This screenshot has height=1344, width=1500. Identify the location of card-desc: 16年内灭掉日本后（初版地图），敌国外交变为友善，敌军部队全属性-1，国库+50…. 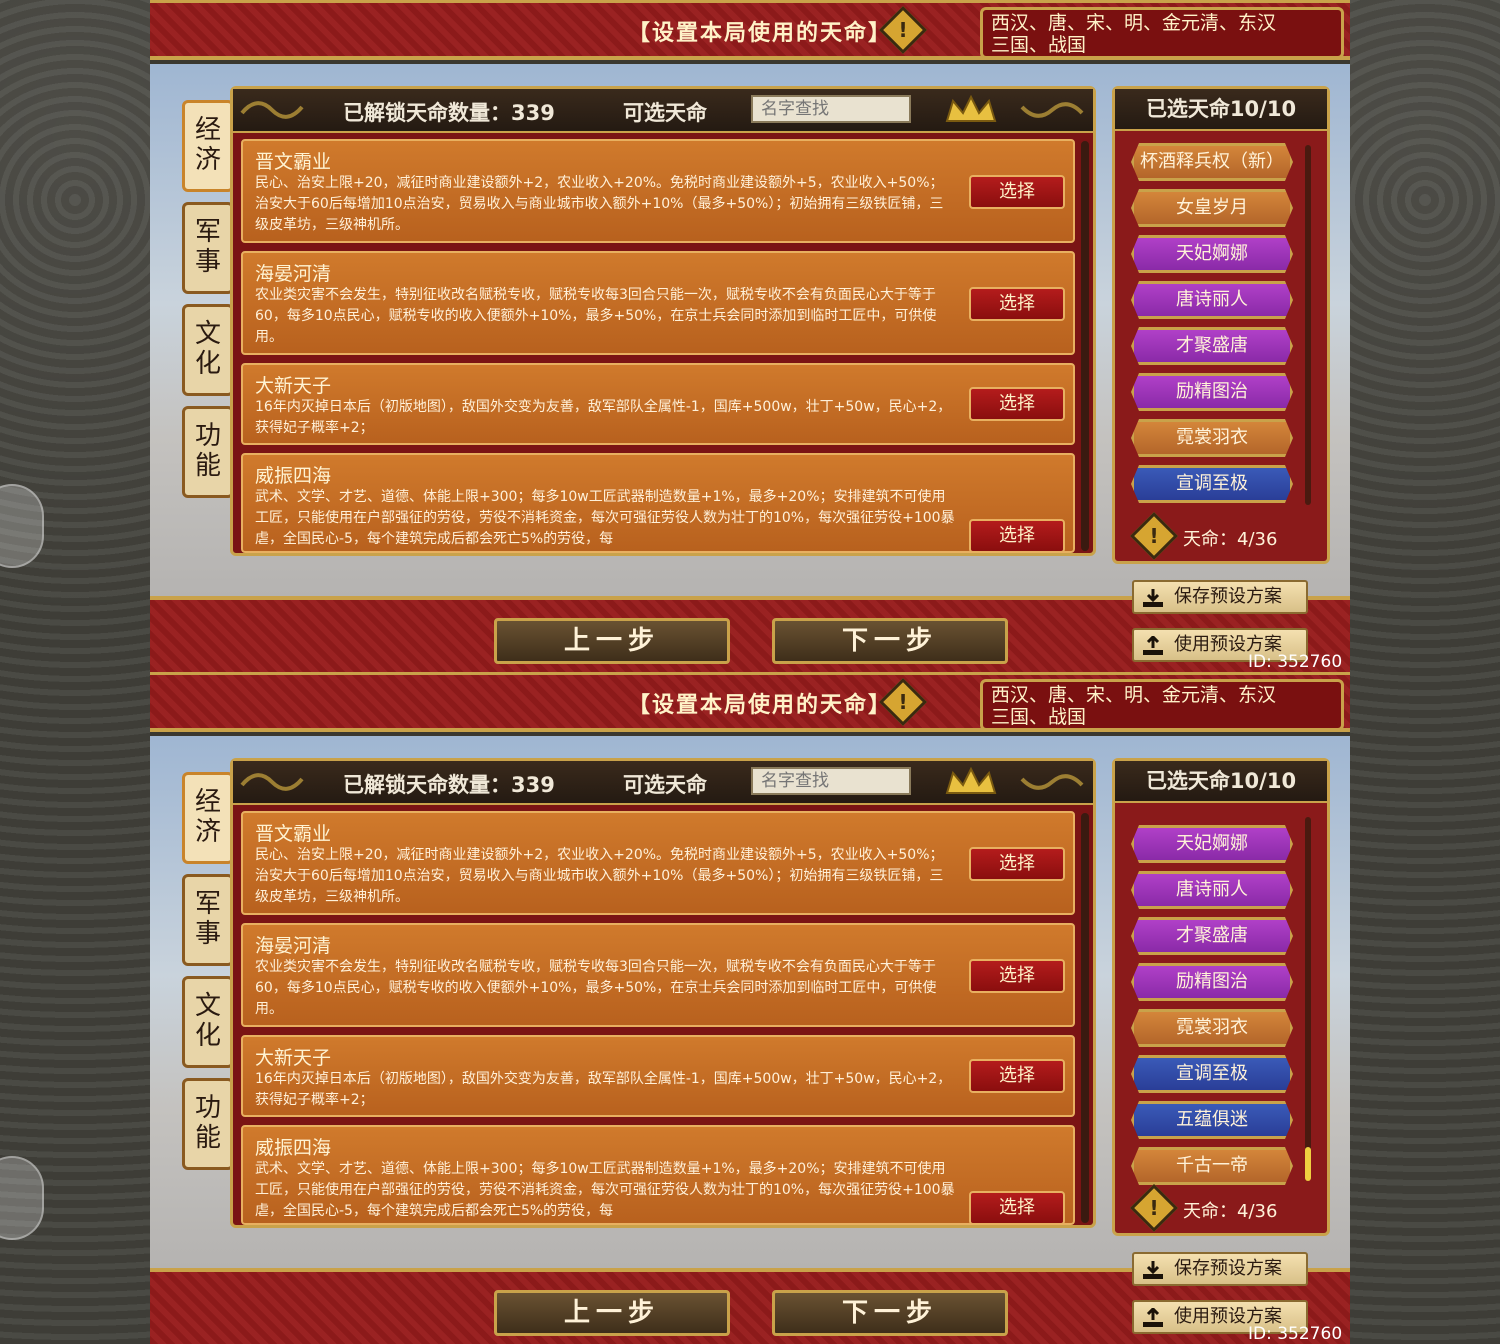
(603, 1089).